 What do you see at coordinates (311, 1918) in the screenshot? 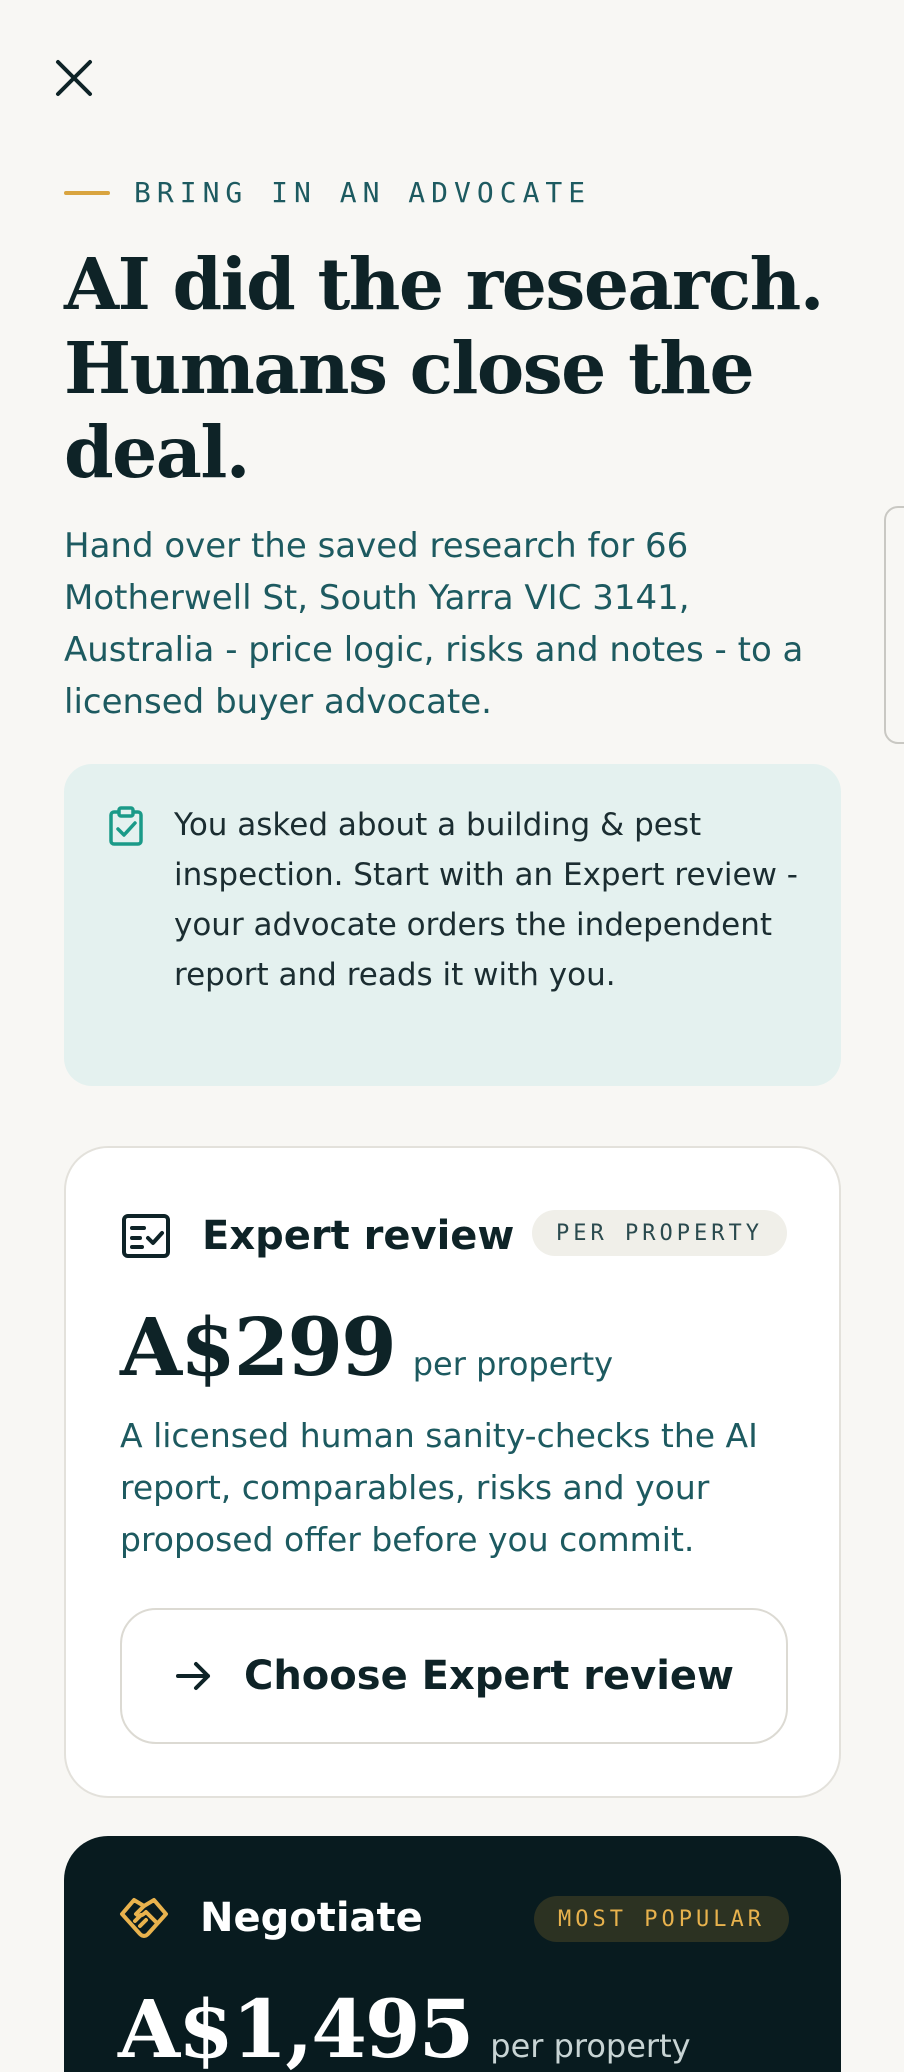
I see `plan-title: Negotiate` at bounding box center [311, 1918].